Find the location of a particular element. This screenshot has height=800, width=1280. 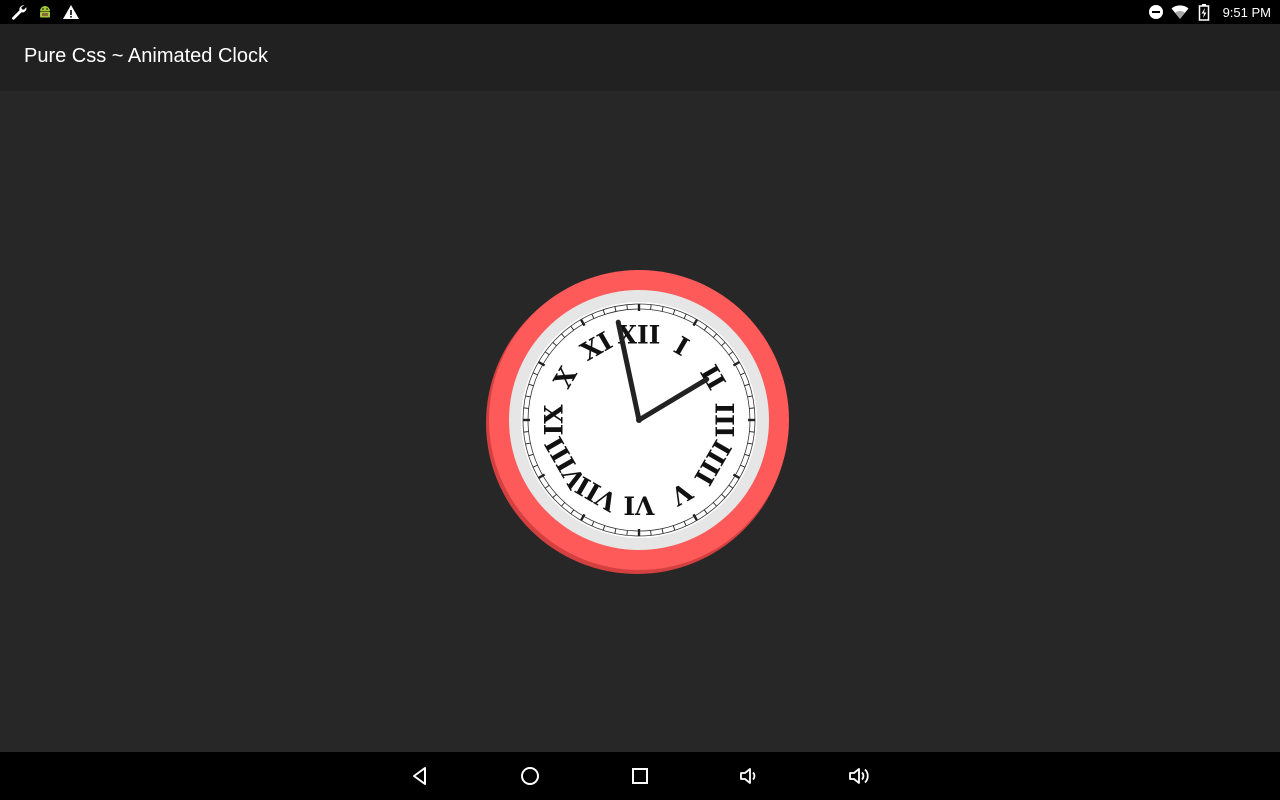

status-right-icons: 9:51 PM is located at coordinates (1209, 12).